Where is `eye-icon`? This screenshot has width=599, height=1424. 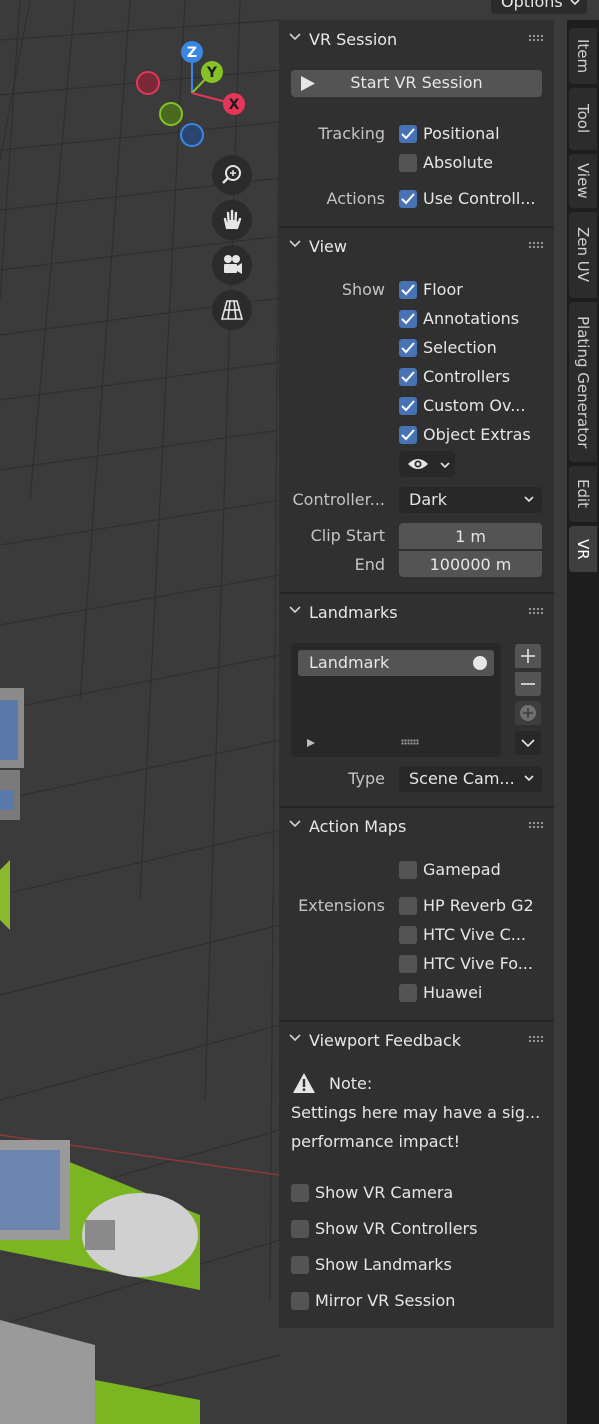
eye-icon is located at coordinates (418, 464).